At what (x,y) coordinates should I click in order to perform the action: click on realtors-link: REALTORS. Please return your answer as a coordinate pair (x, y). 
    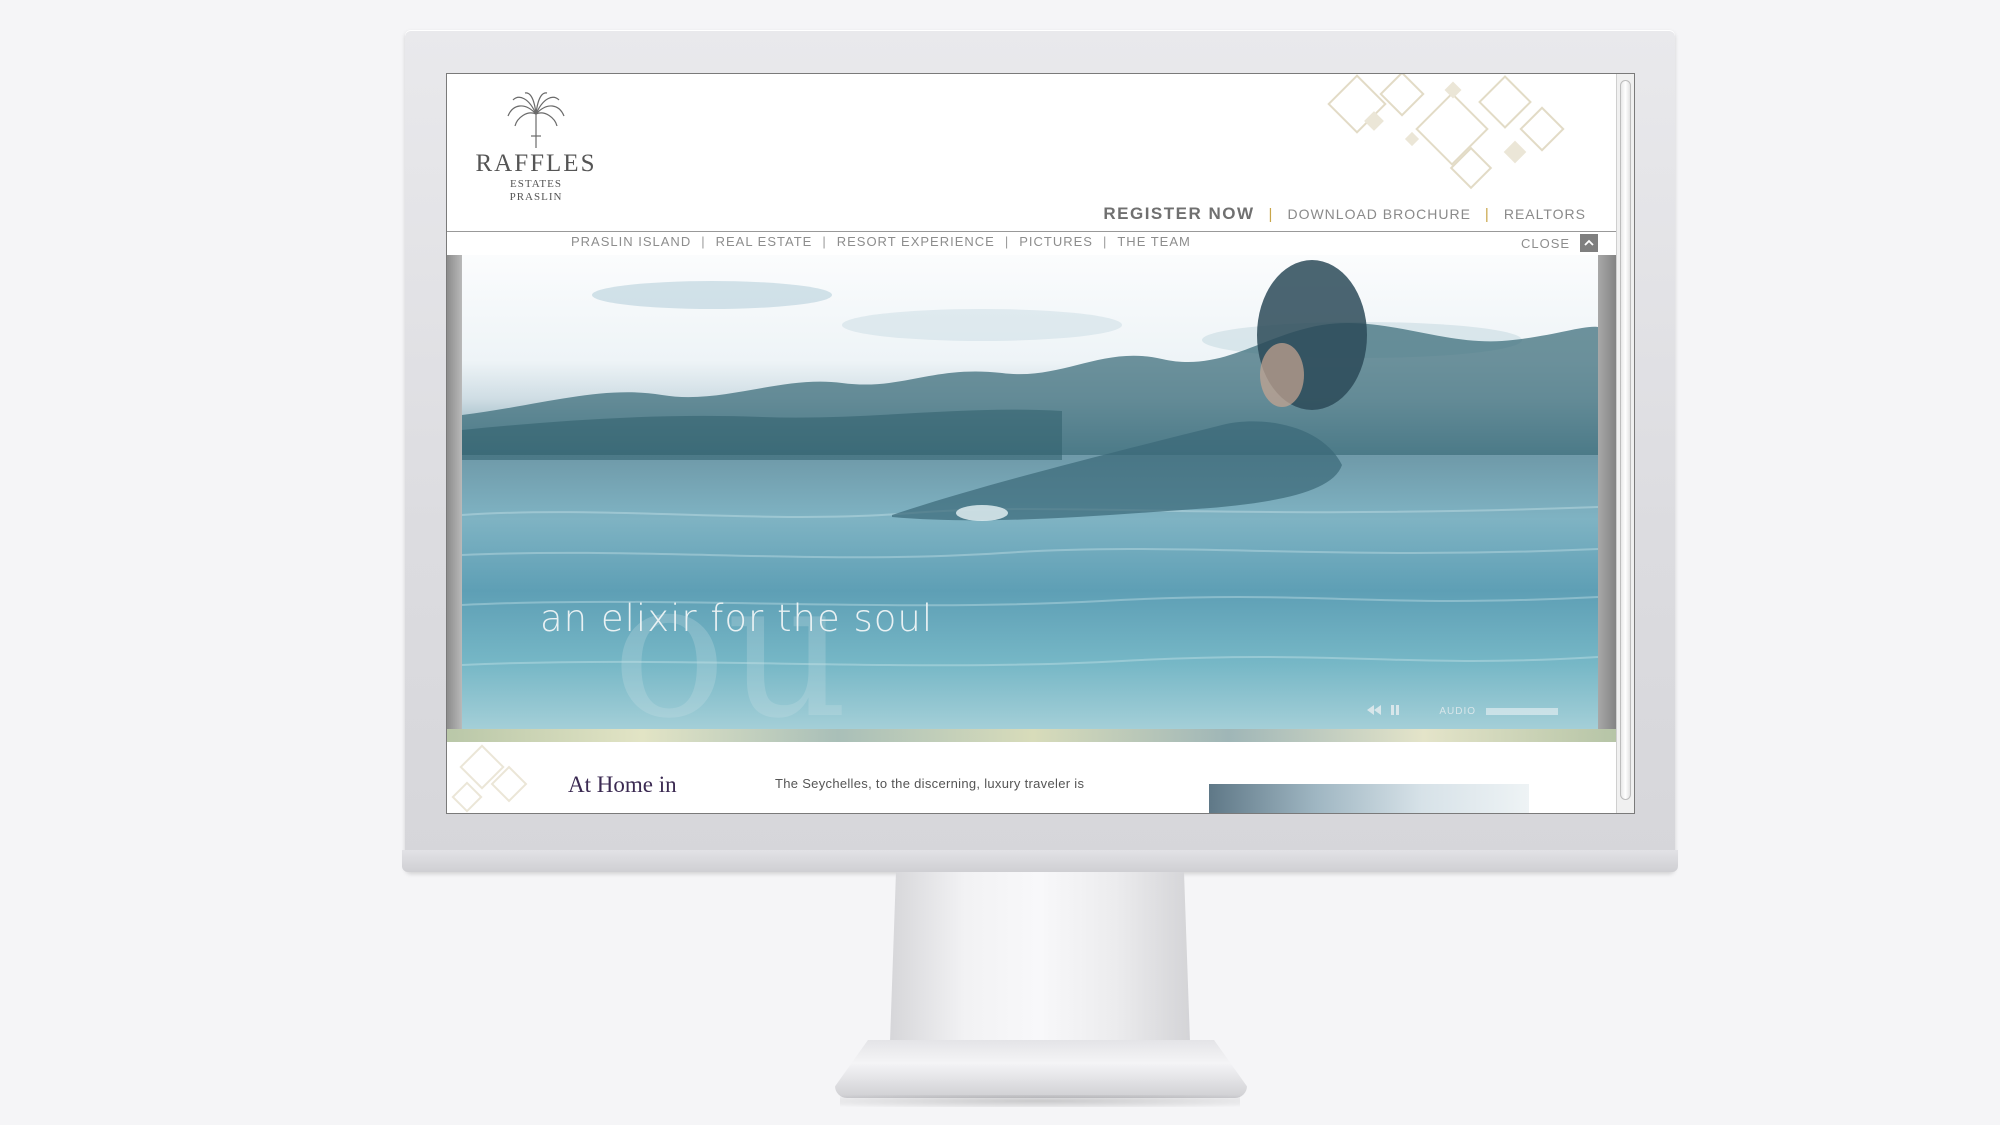
    Looking at the image, I should click on (1545, 214).